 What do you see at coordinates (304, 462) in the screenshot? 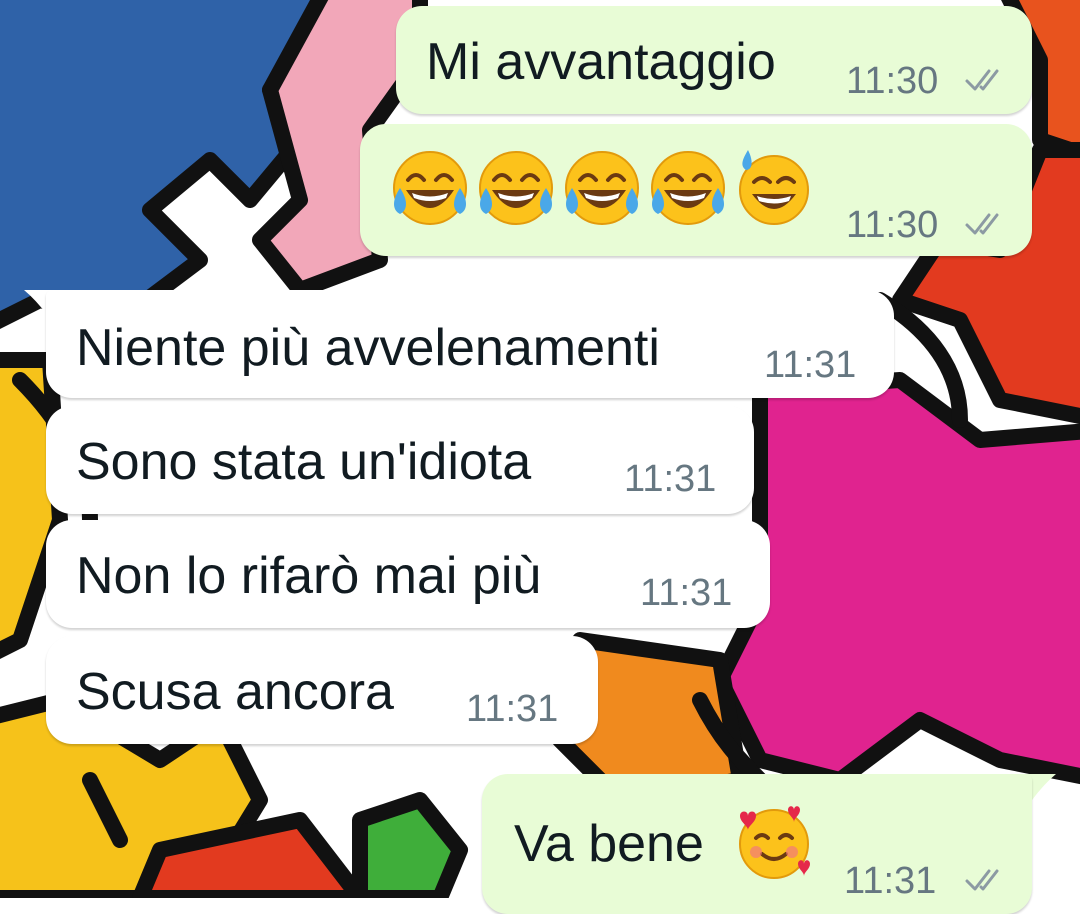
I see `message-text: Sono stata un'idiota` at bounding box center [304, 462].